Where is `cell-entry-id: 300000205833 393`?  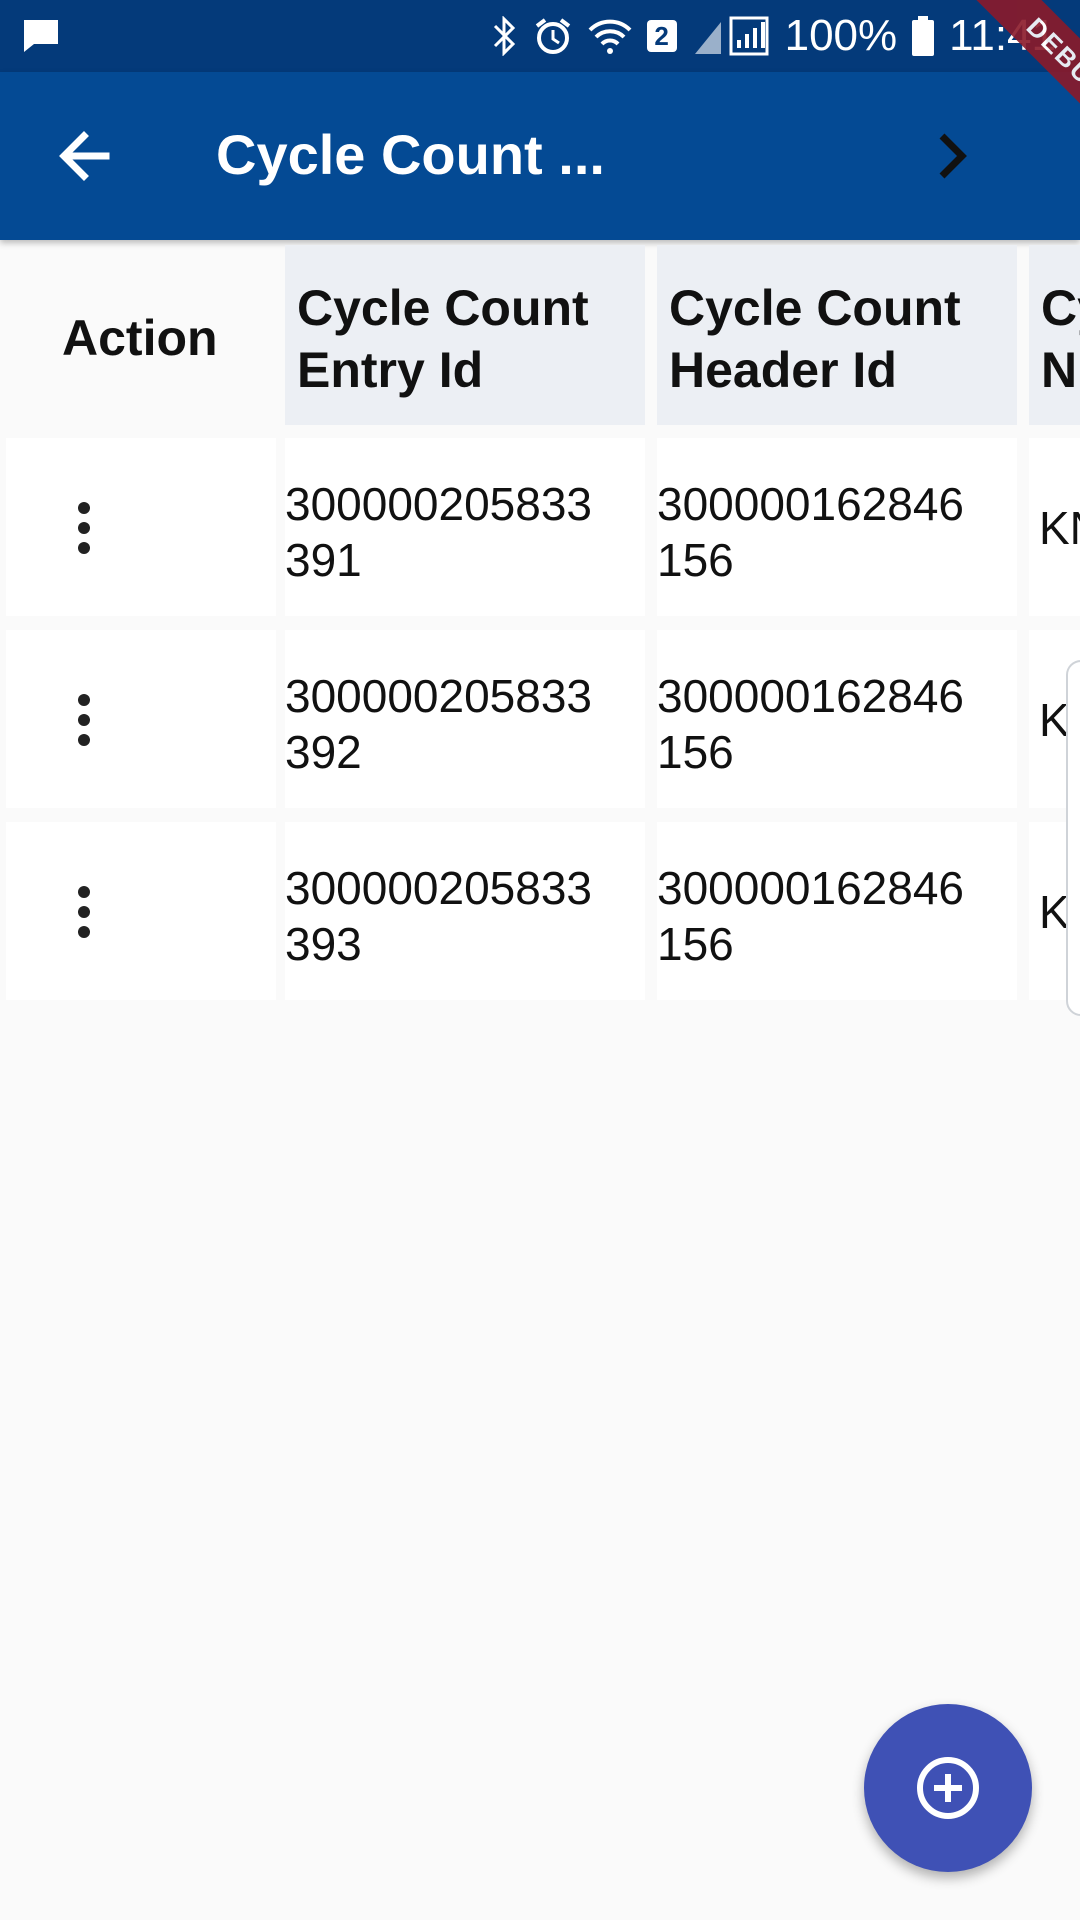 cell-entry-id: 300000205833 393 is located at coordinates (465, 911).